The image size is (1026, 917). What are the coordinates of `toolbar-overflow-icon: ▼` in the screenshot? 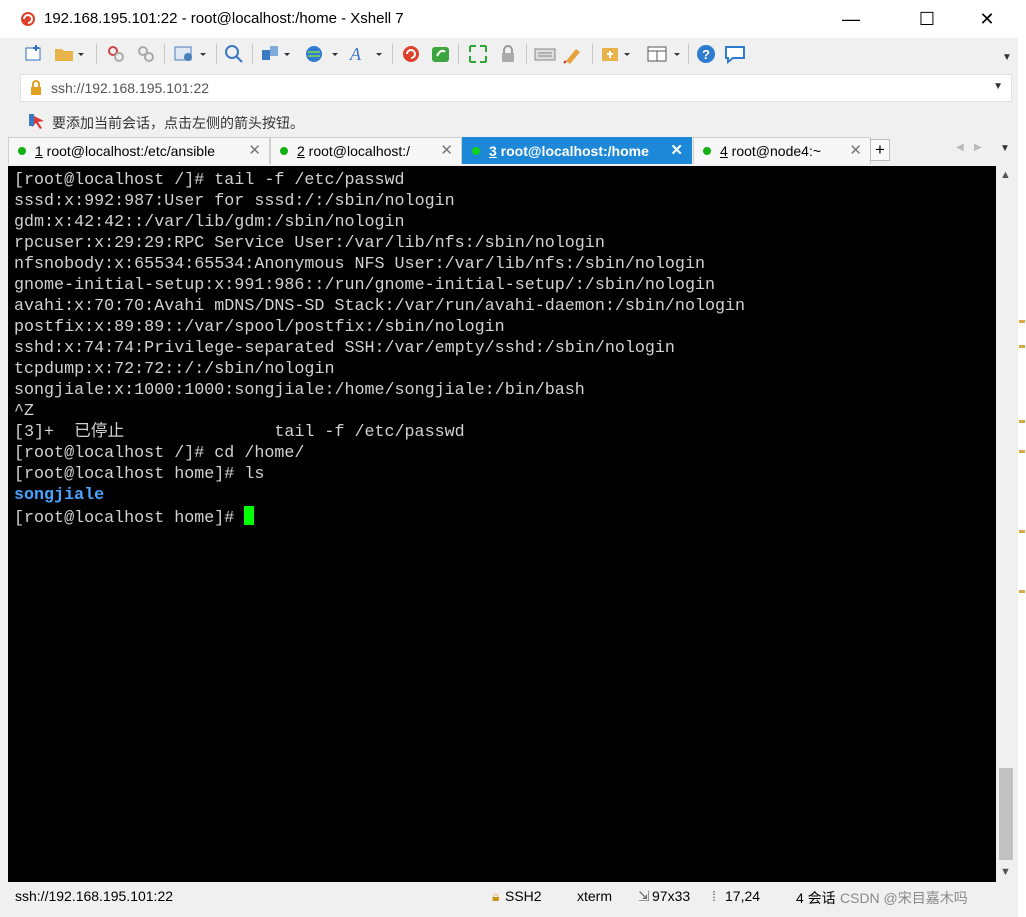 It's located at (1007, 57).